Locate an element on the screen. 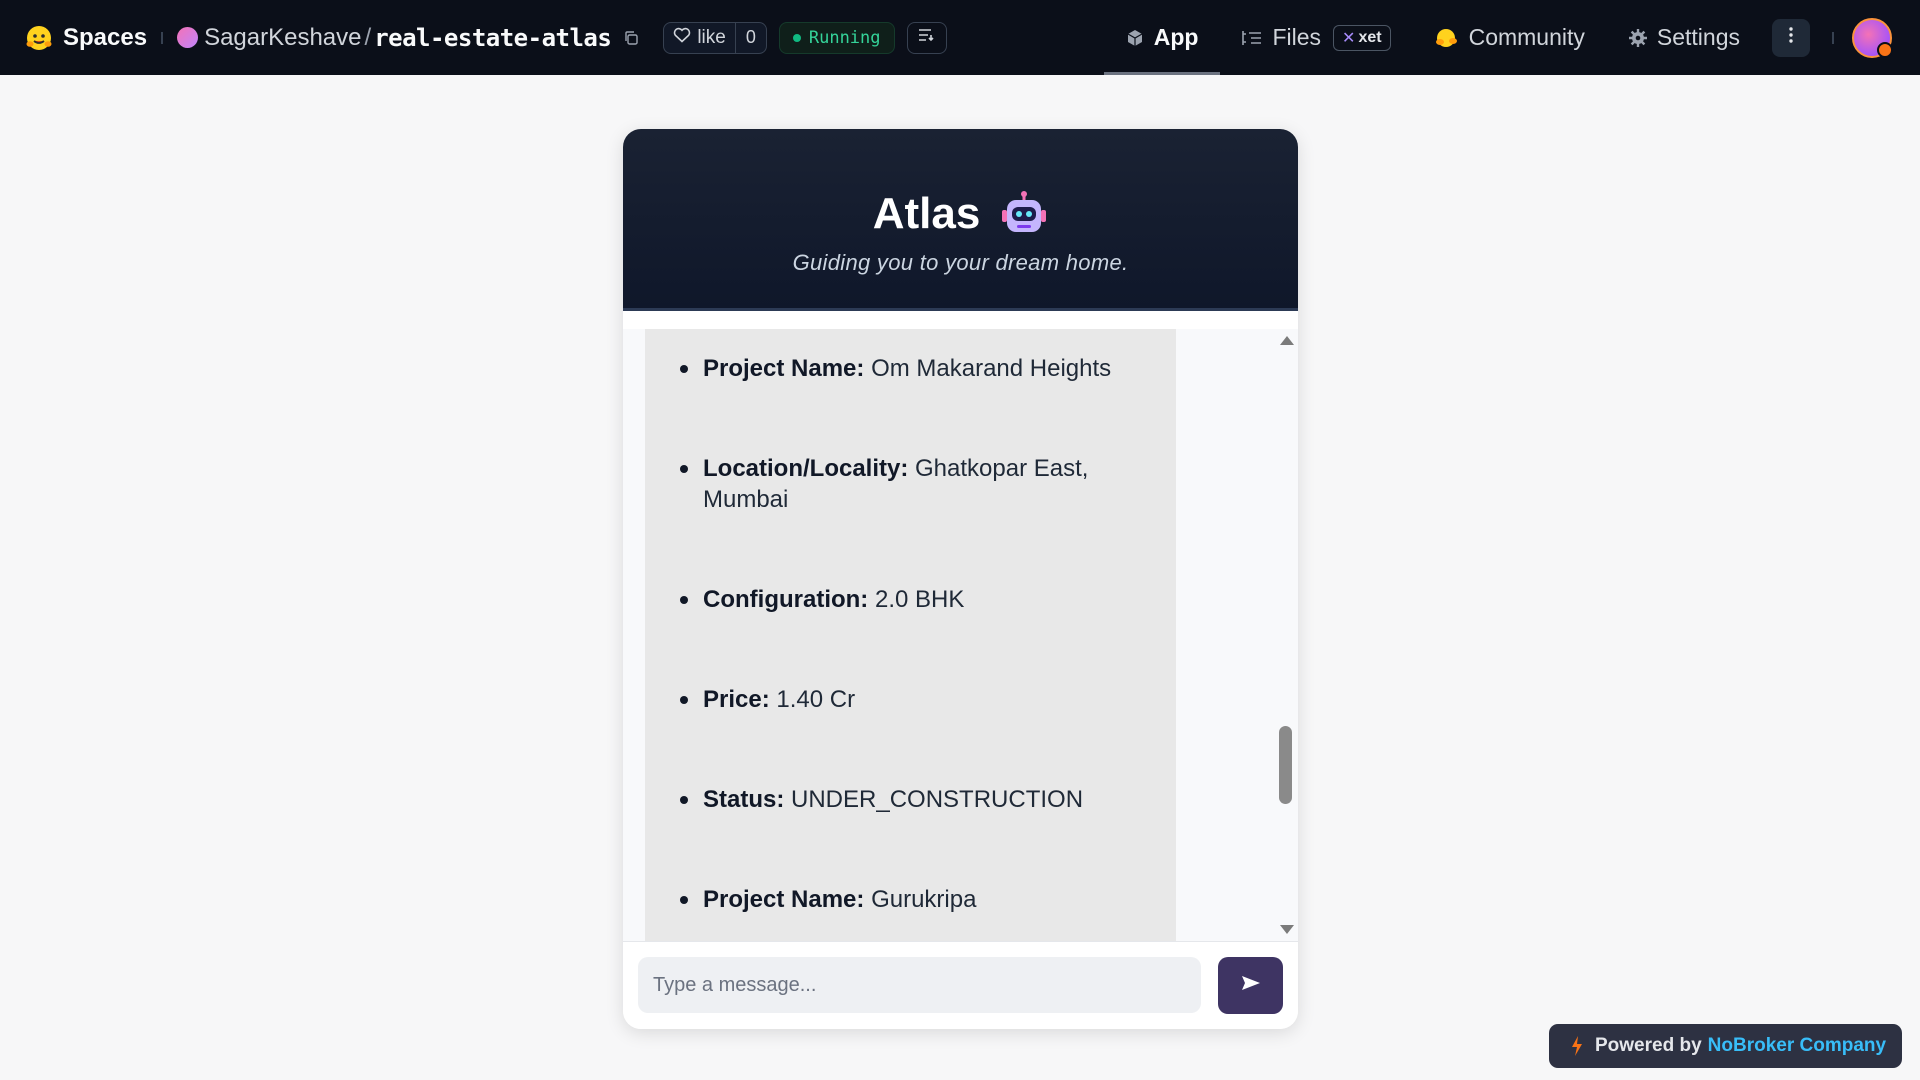 The image size is (1920, 1080). message-input is located at coordinates (919, 985).